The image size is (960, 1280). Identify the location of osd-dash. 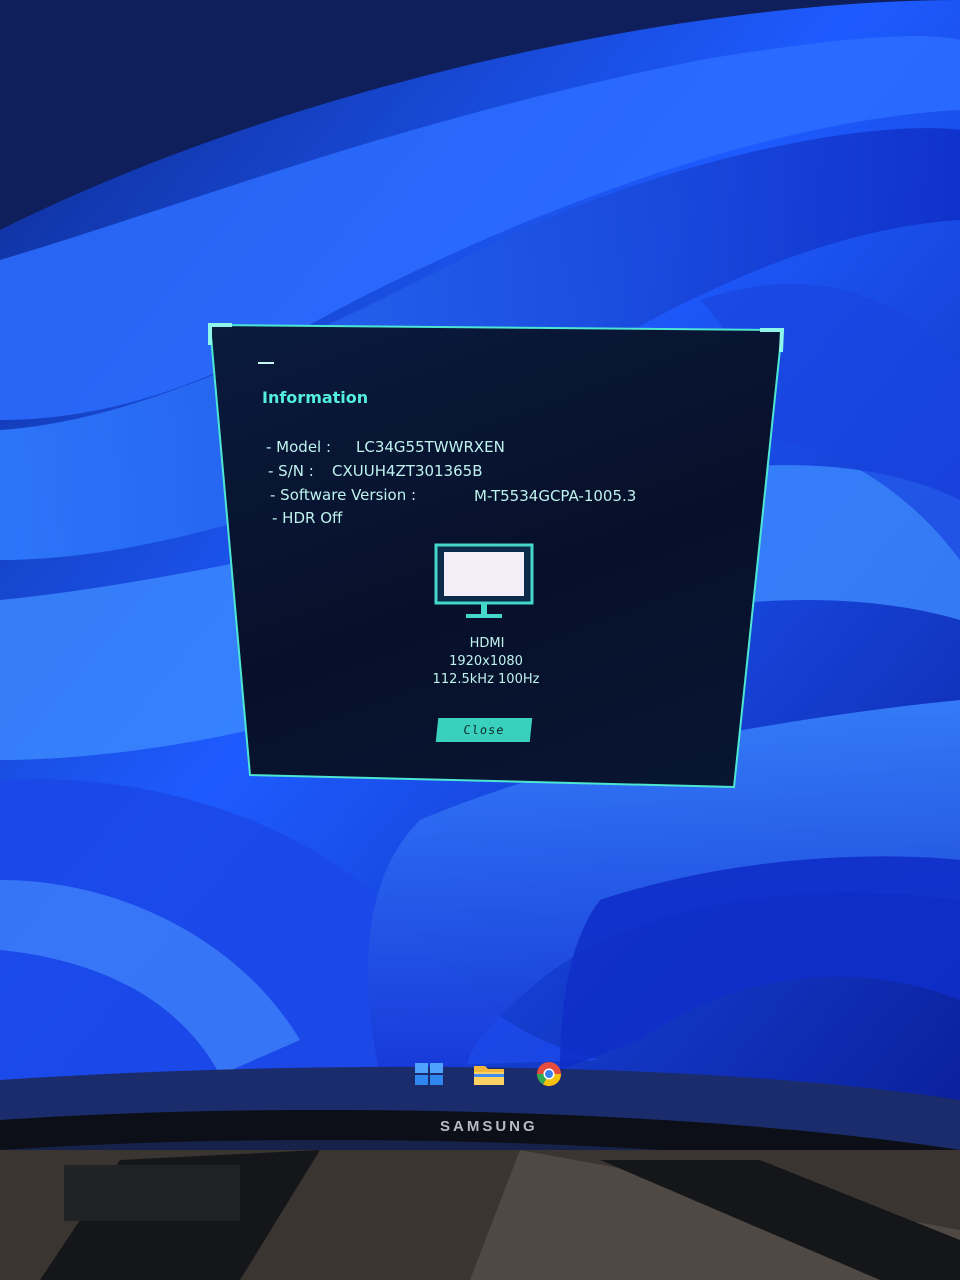
(266, 363).